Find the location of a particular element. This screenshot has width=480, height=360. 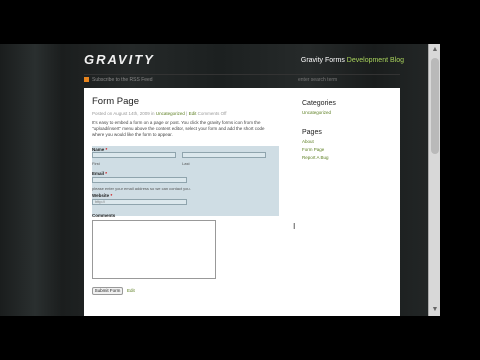

site-logo: GRAVITY is located at coordinates (119, 59).